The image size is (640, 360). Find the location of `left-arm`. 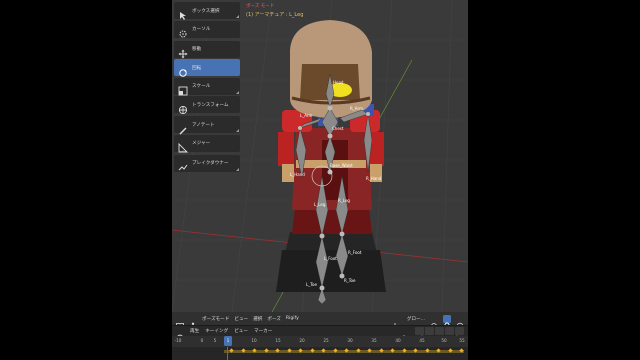

left-arm is located at coordinates (286, 149).